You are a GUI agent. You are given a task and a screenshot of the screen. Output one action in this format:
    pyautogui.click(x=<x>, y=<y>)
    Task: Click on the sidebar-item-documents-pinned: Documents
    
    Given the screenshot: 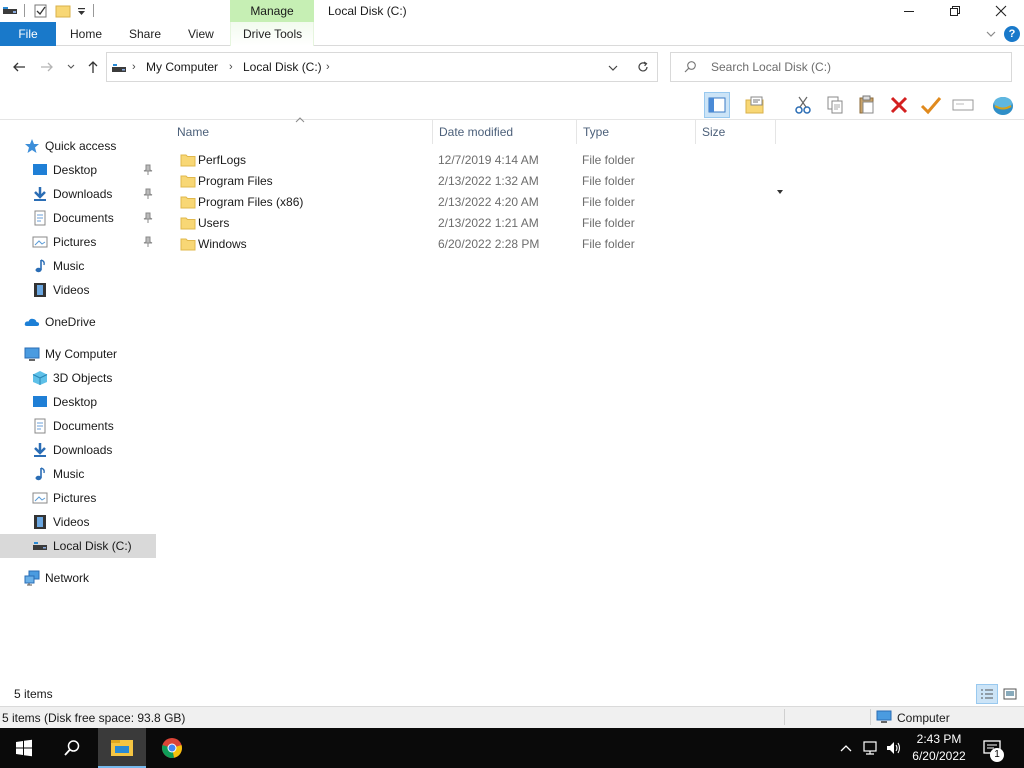 What is the action you would take?
    pyautogui.click(x=78, y=218)
    